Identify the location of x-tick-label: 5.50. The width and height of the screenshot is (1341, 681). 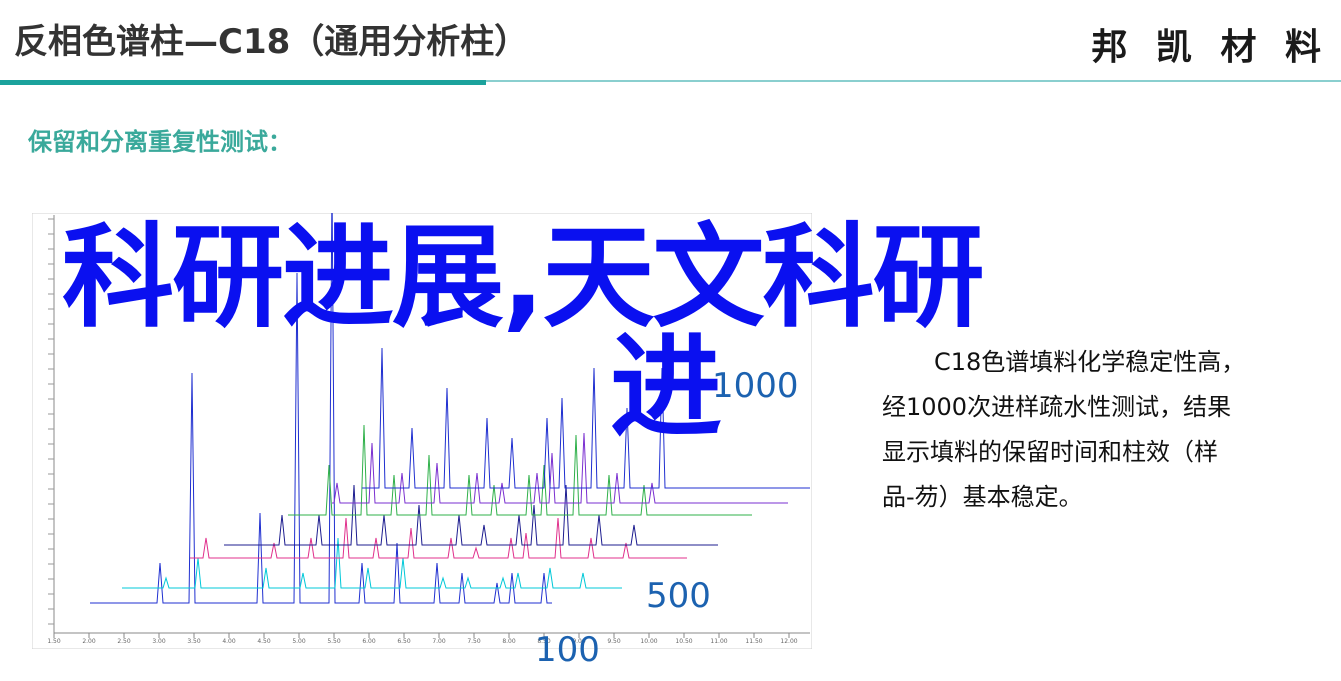
(334, 641).